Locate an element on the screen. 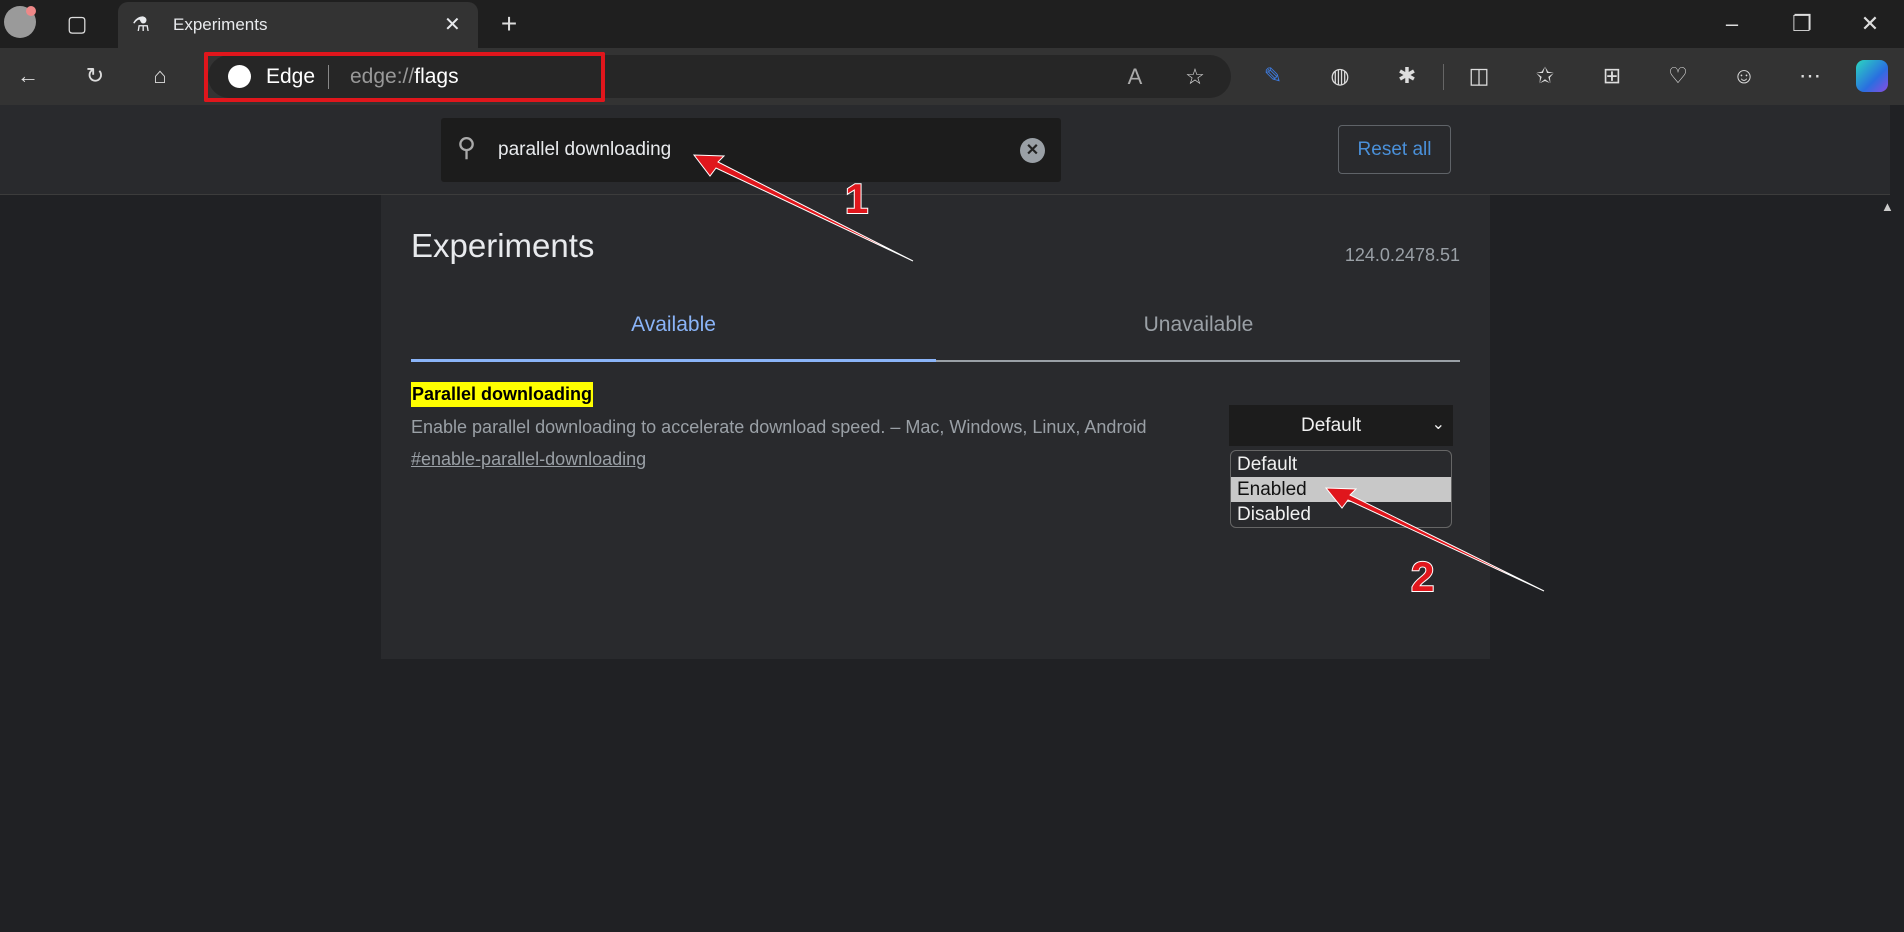  search-value: parallel downloading is located at coordinates (585, 149).